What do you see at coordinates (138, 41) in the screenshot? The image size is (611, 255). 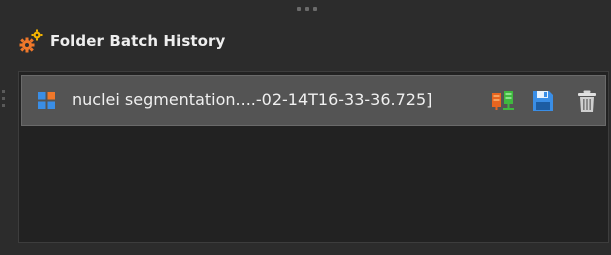 I see `panel-title: Folder Batch History` at bounding box center [138, 41].